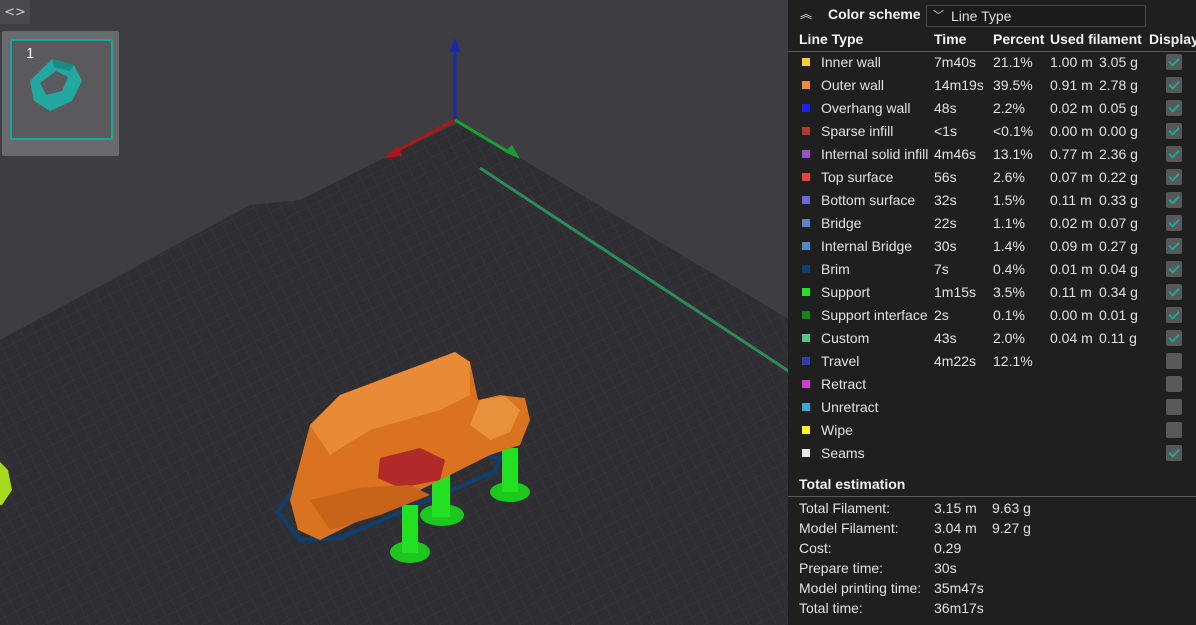 This screenshot has height=625, width=1196. What do you see at coordinates (1009, 200) in the screenshot?
I see `line-type-percent: 1.5%` at bounding box center [1009, 200].